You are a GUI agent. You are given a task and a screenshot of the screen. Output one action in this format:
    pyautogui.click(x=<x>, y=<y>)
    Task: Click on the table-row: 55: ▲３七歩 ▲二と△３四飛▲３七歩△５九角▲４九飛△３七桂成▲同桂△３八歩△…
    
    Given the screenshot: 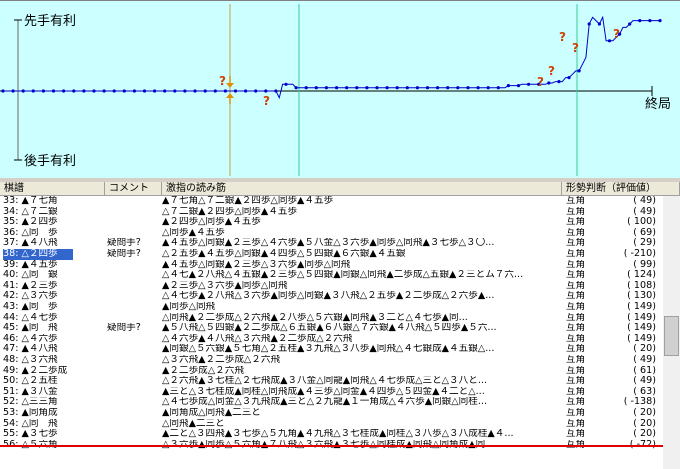 What is the action you would take?
    pyautogui.click(x=331, y=434)
    